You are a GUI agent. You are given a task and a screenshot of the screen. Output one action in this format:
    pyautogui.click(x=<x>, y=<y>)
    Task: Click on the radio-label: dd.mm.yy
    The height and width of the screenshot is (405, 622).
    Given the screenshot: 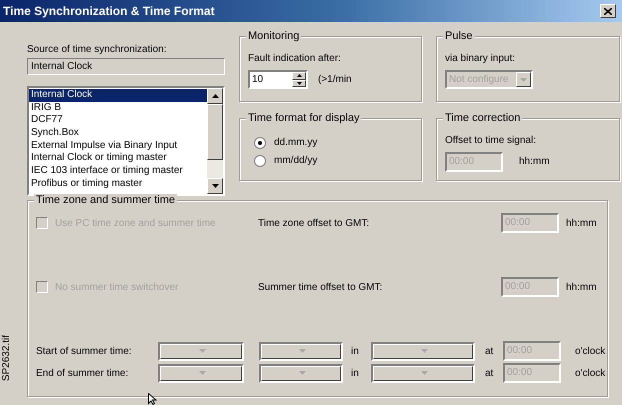 What is the action you would take?
    pyautogui.click(x=296, y=142)
    